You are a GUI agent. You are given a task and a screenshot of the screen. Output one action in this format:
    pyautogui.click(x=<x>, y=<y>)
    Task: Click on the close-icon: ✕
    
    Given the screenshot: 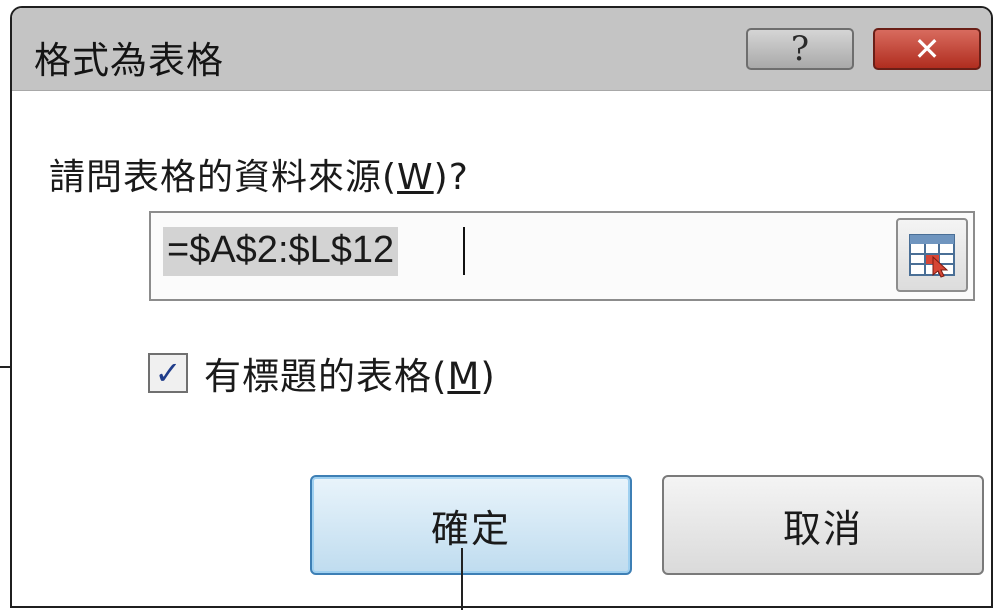 What is the action you would take?
    pyautogui.click(x=927, y=49)
    